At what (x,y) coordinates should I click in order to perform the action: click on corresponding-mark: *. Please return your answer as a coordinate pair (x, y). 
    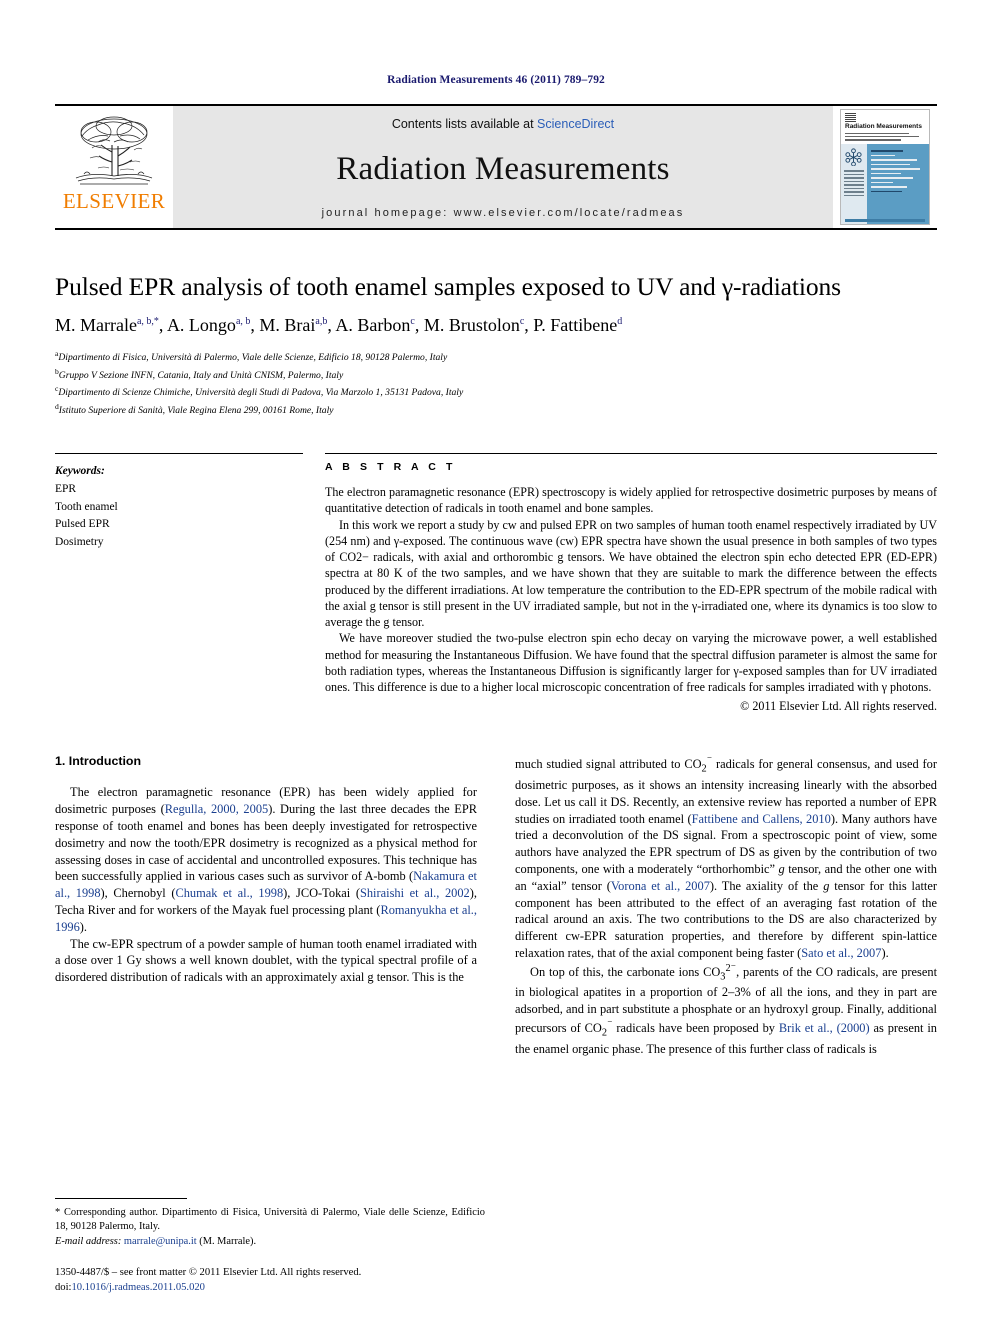
    Looking at the image, I should click on (58, 1212).